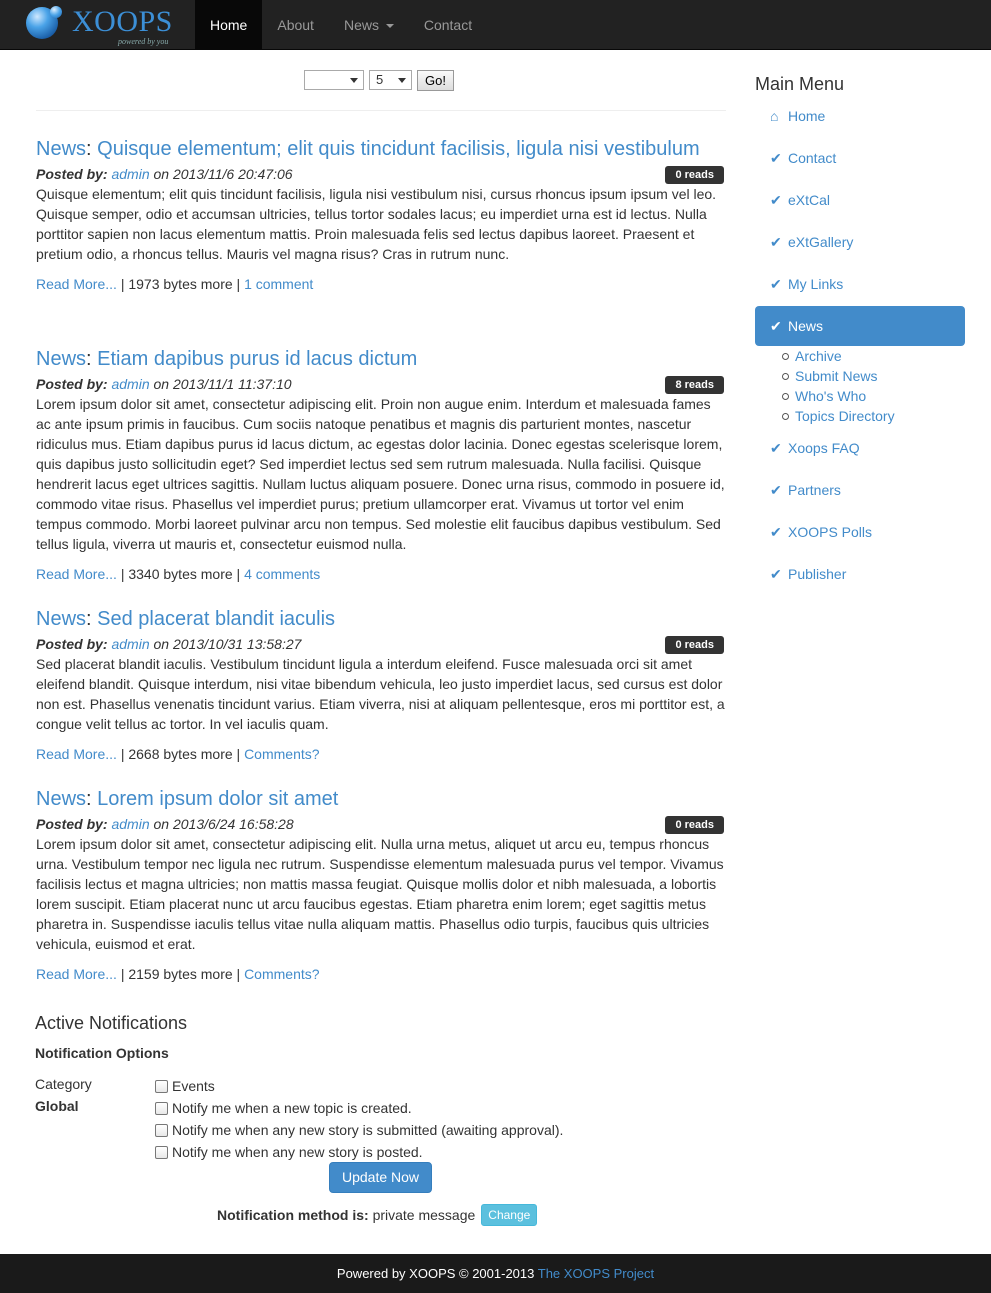 This screenshot has height=1293, width=991. Describe the element at coordinates (390, 80) in the screenshot. I see `count-select: 5` at that location.